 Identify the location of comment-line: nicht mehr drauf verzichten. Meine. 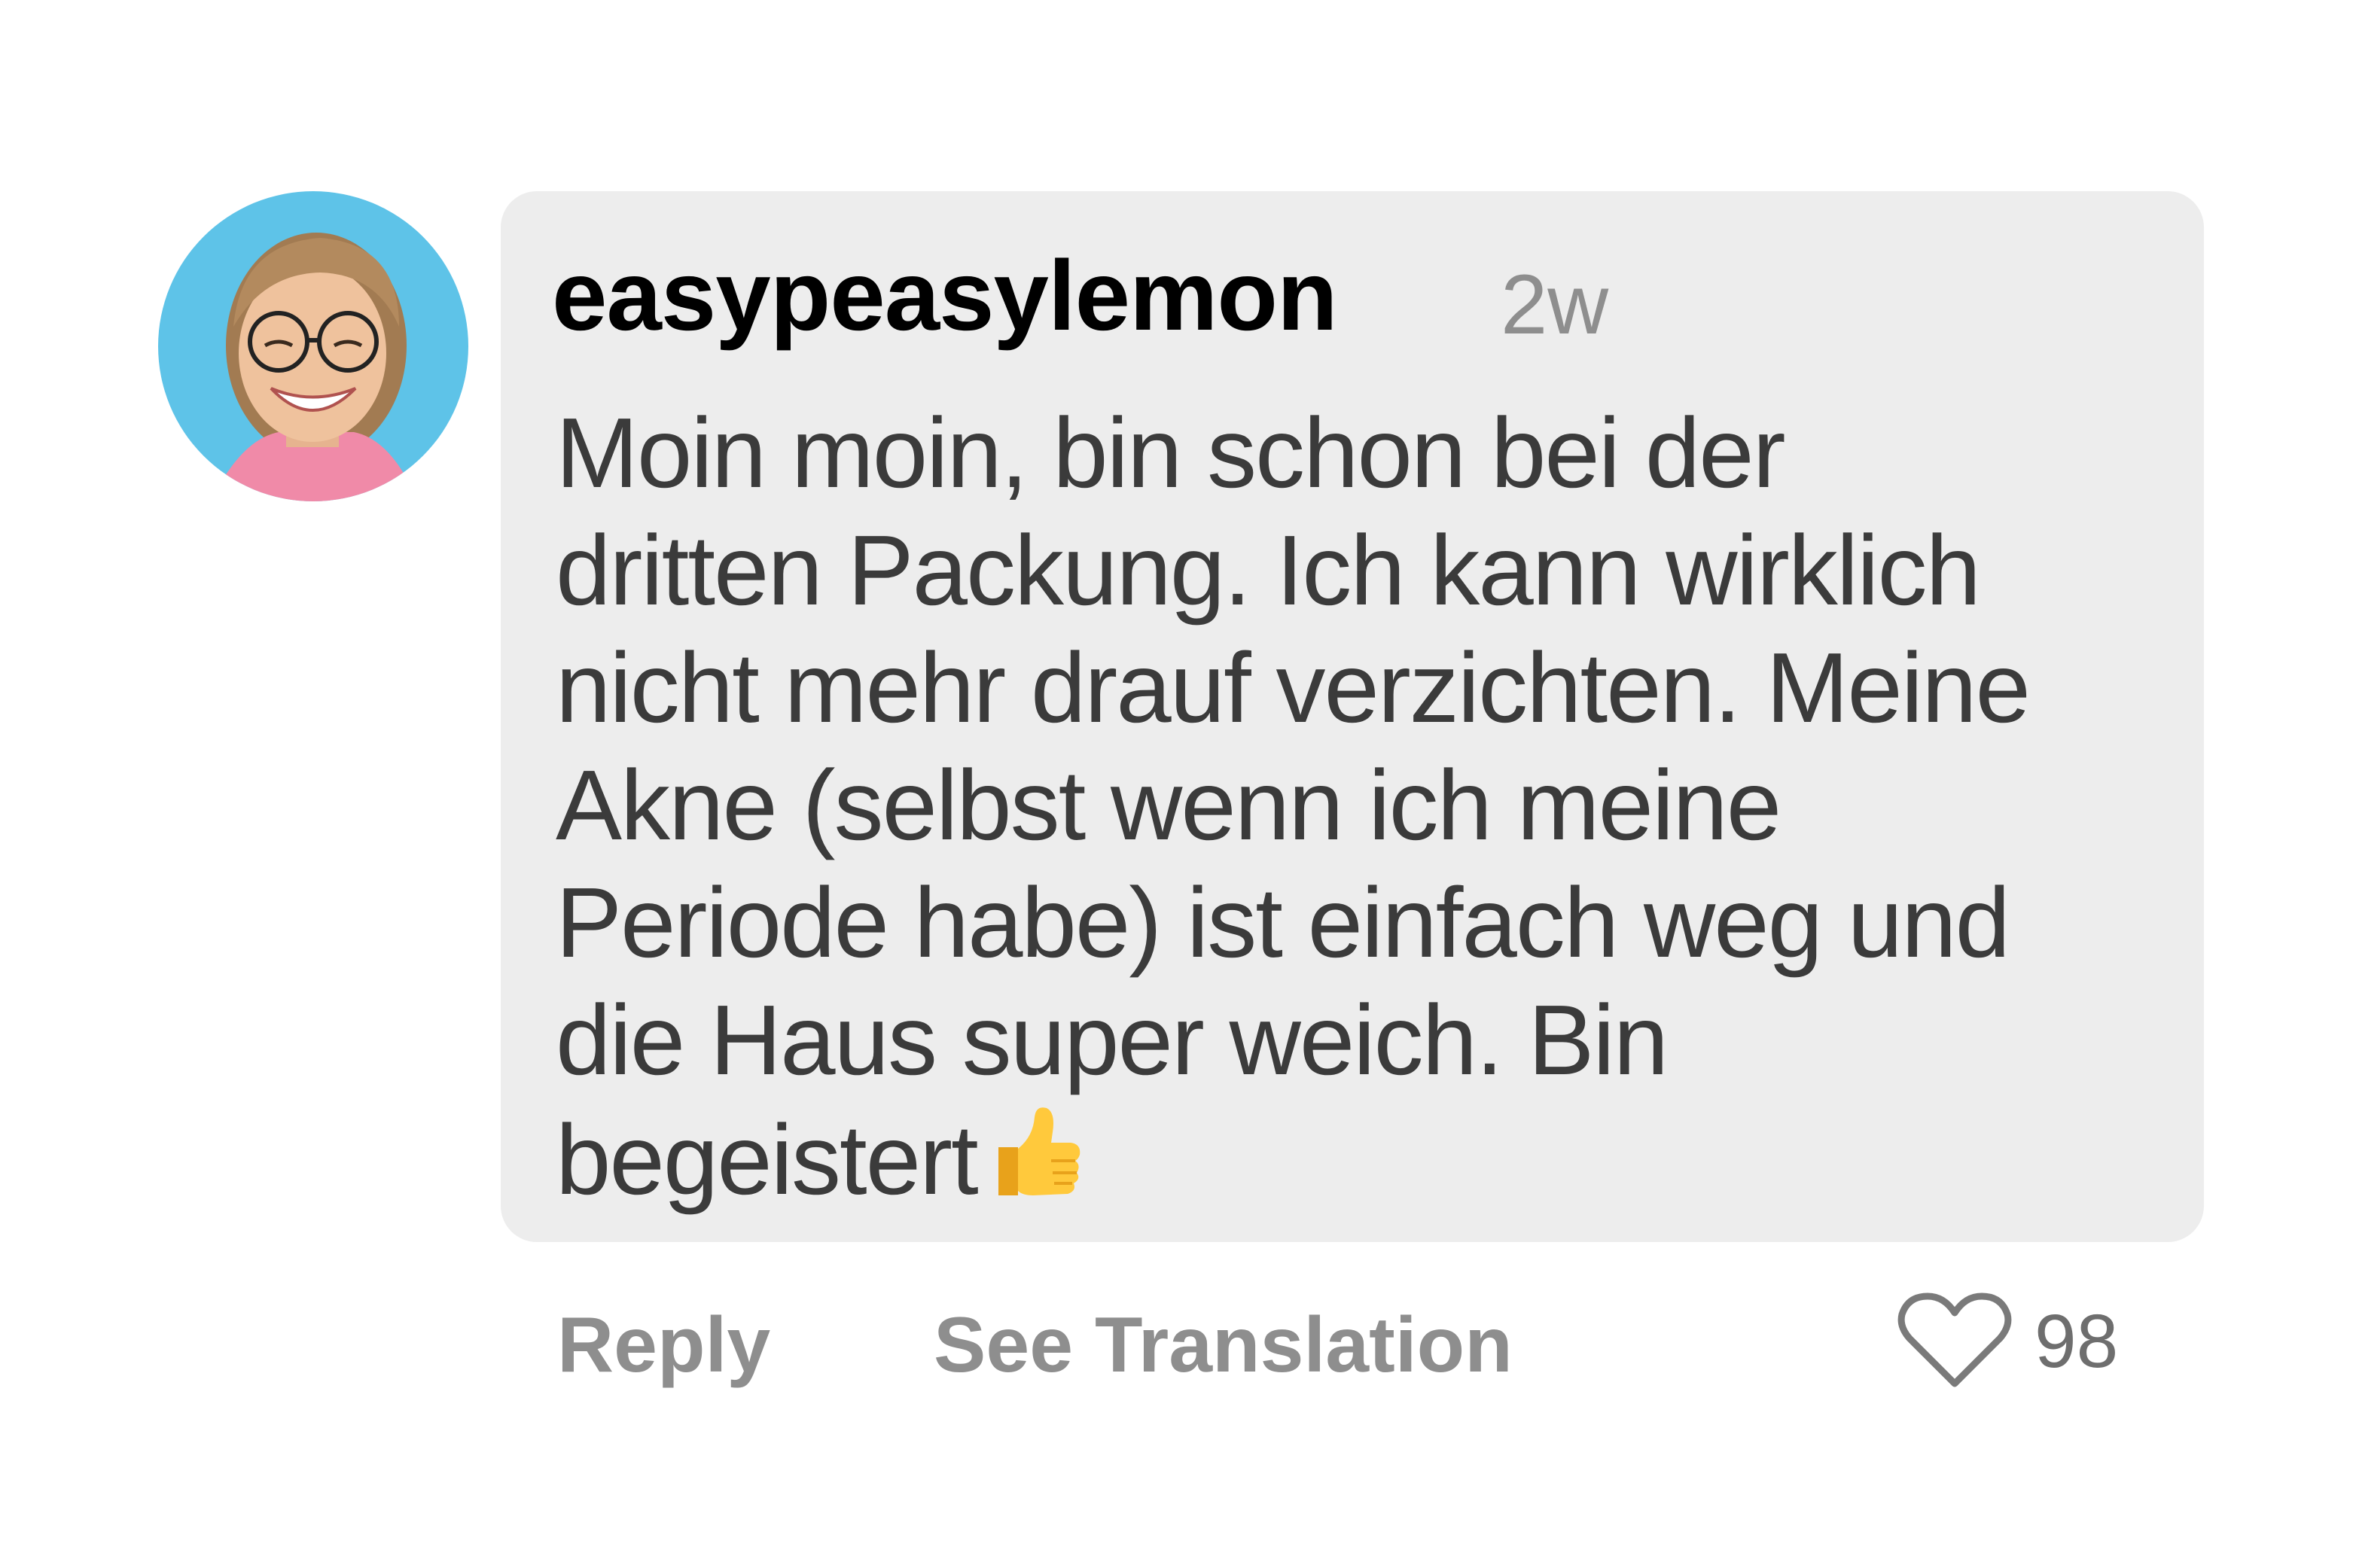
(1293, 687).